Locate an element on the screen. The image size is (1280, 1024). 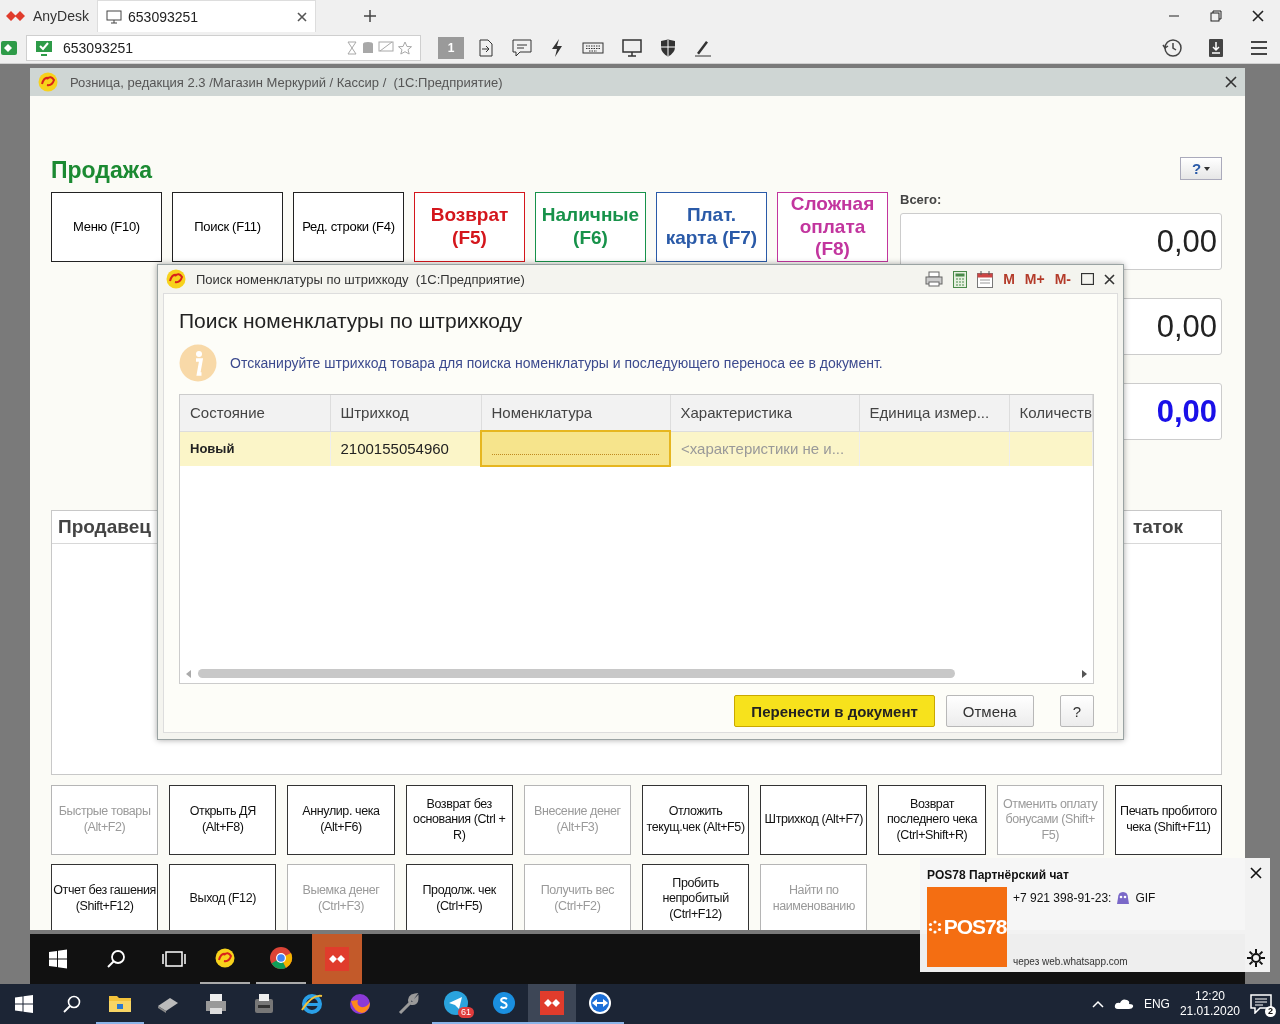
new-tab-icon is located at coordinates (370, 16).